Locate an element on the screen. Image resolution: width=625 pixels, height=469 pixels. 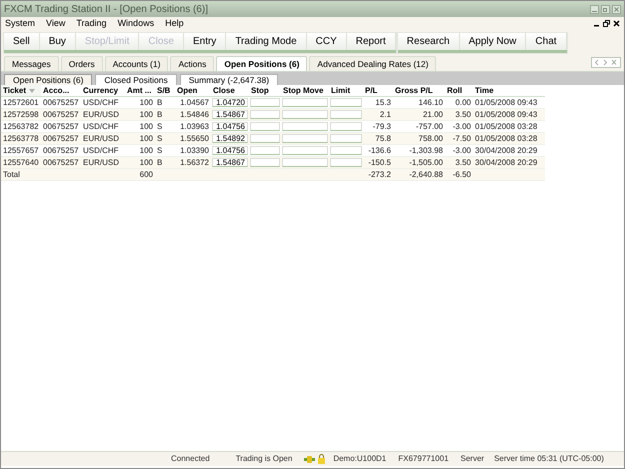
ticket-cell: 12557657 is located at coordinates (21, 151).